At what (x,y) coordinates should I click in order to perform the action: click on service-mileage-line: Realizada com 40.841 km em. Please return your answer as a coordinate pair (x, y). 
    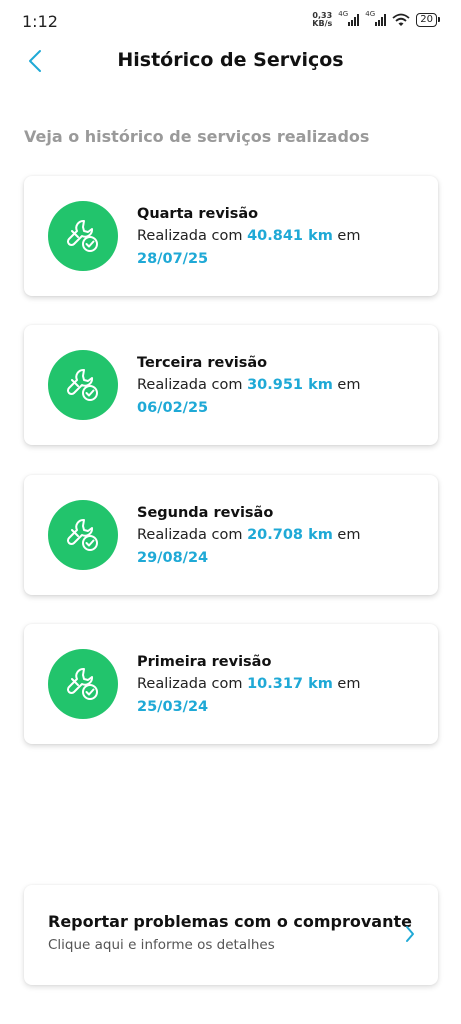
    Looking at the image, I should click on (248, 236).